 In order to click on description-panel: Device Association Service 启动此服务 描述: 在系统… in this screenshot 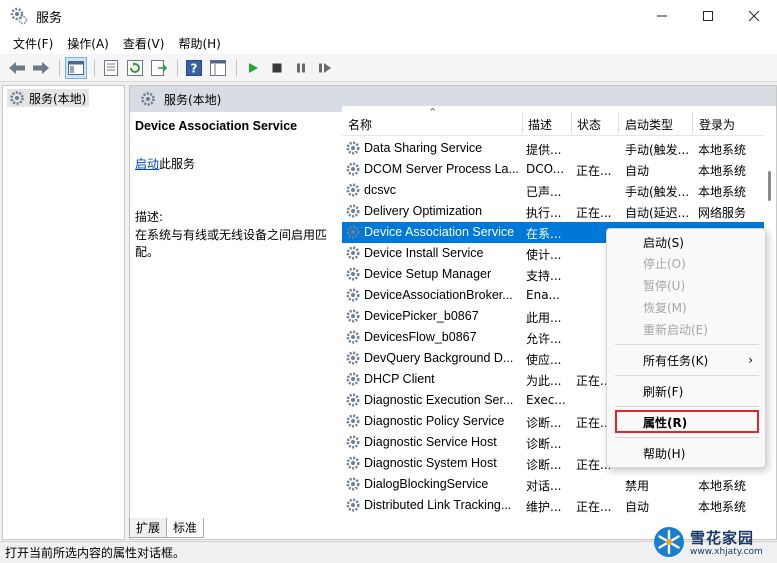, I will do `click(235, 190)`.